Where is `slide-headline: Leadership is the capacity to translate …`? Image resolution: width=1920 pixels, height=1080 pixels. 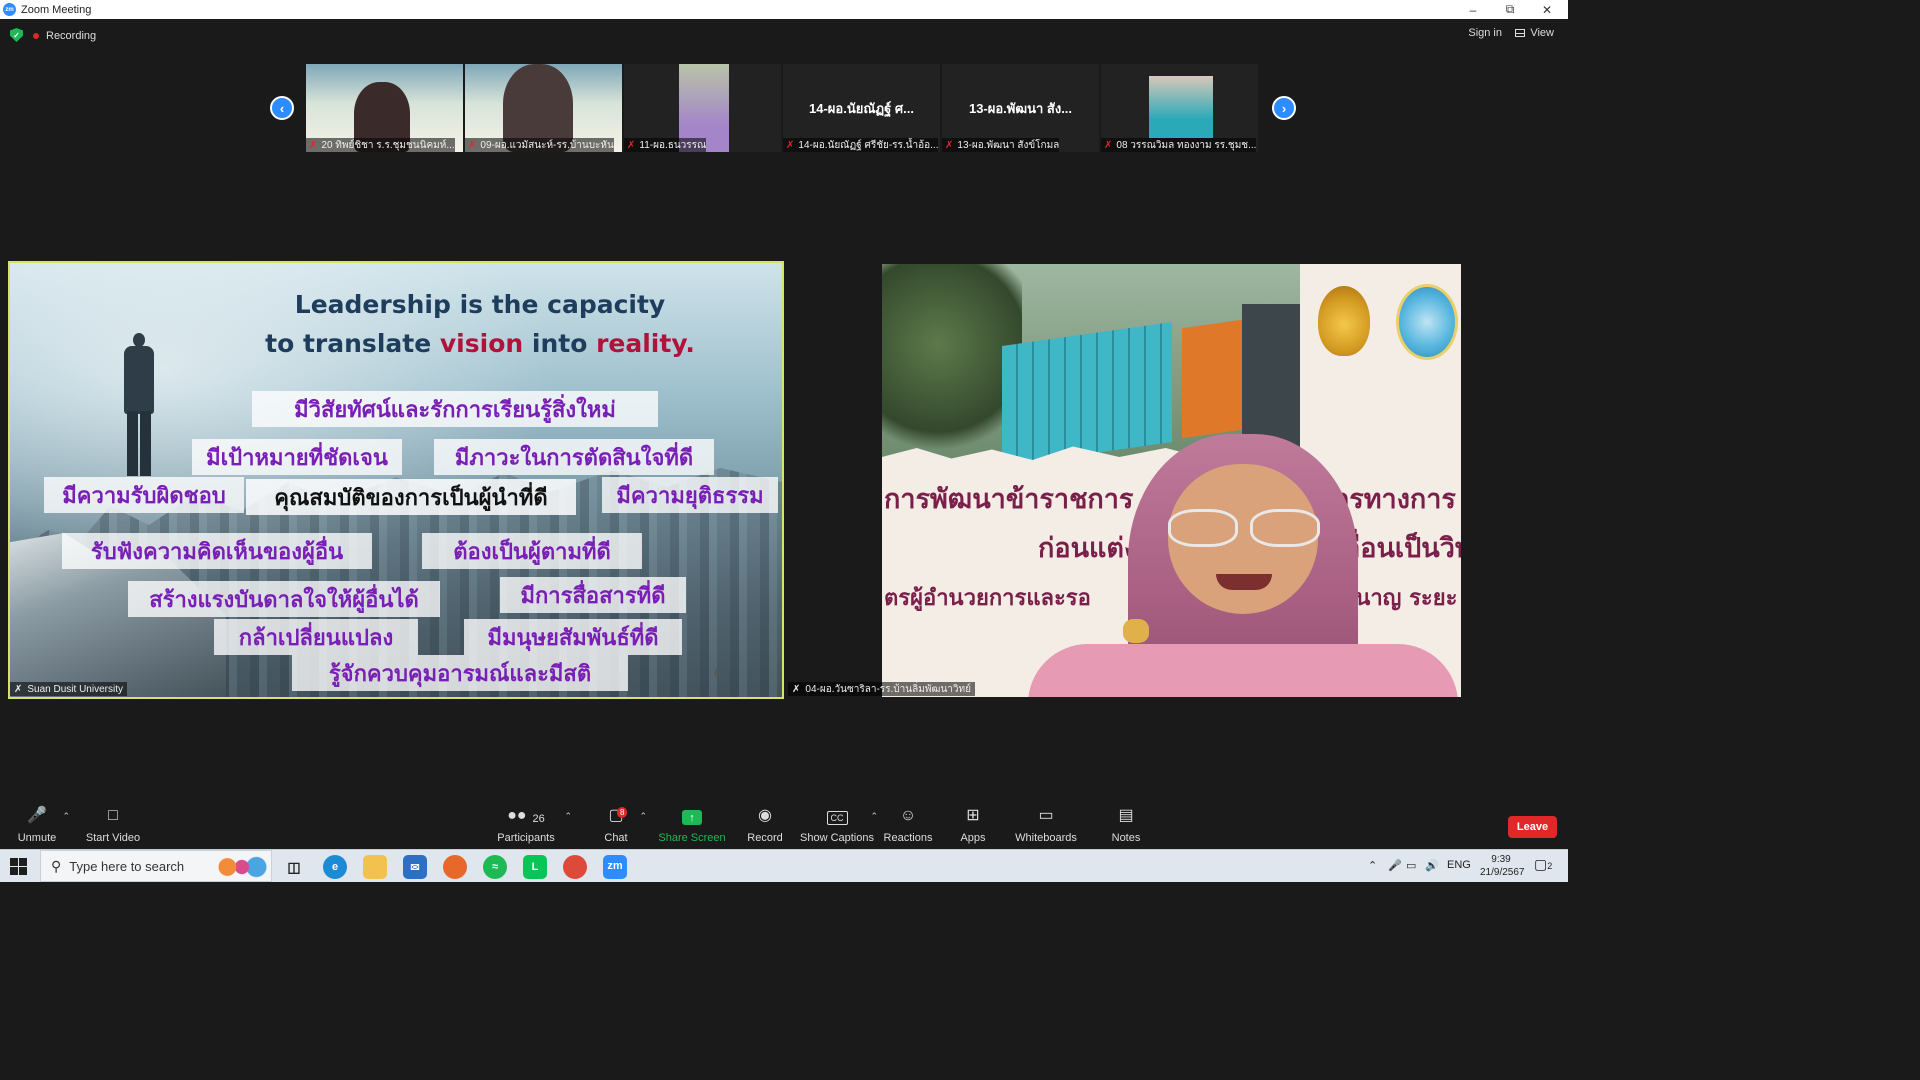 slide-headline: Leadership is the capacity to translate … is located at coordinates (480, 324).